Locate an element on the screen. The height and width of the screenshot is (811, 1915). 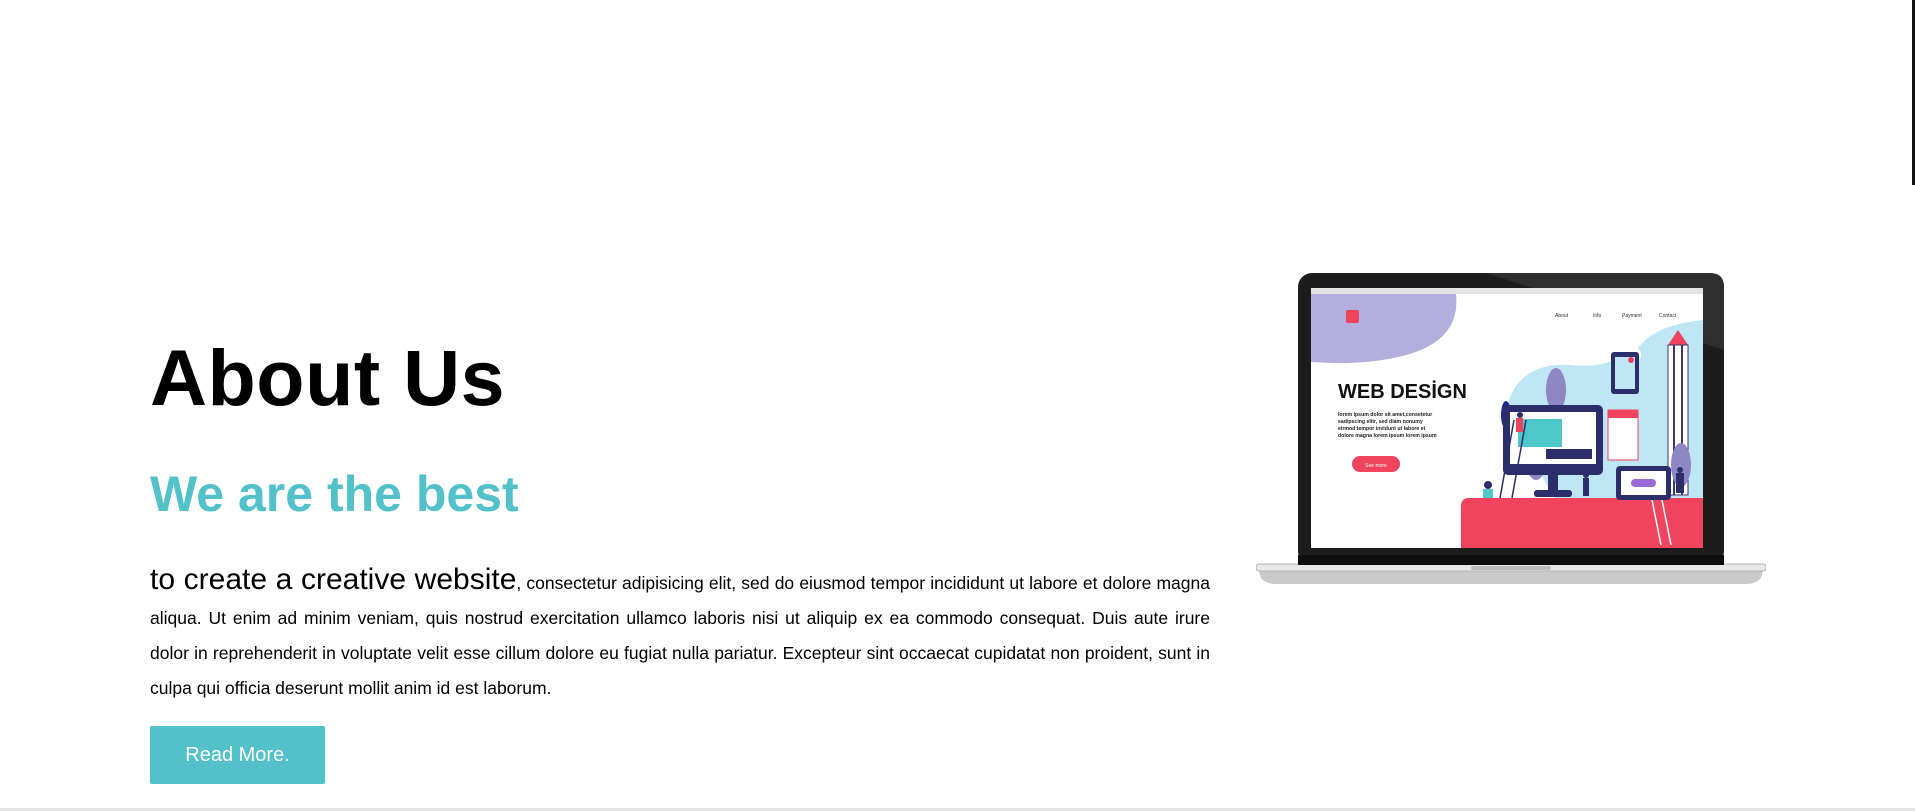
screen-headline: WEB DESİGN is located at coordinates (1402, 391).